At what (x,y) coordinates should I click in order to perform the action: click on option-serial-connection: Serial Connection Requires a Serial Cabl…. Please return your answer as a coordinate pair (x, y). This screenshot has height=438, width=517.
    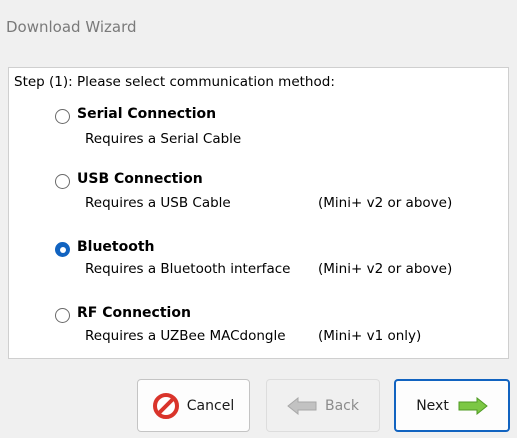
    Looking at the image, I should click on (258, 129).